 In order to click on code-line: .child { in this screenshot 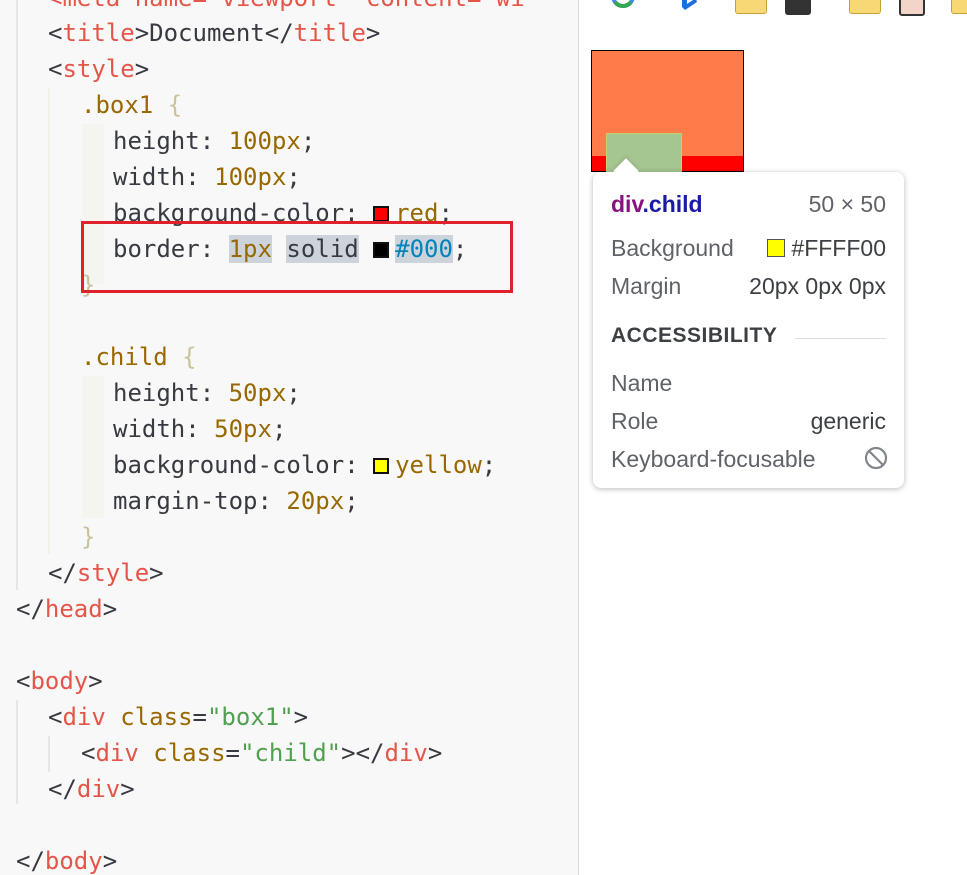, I will do `click(139, 357)`.